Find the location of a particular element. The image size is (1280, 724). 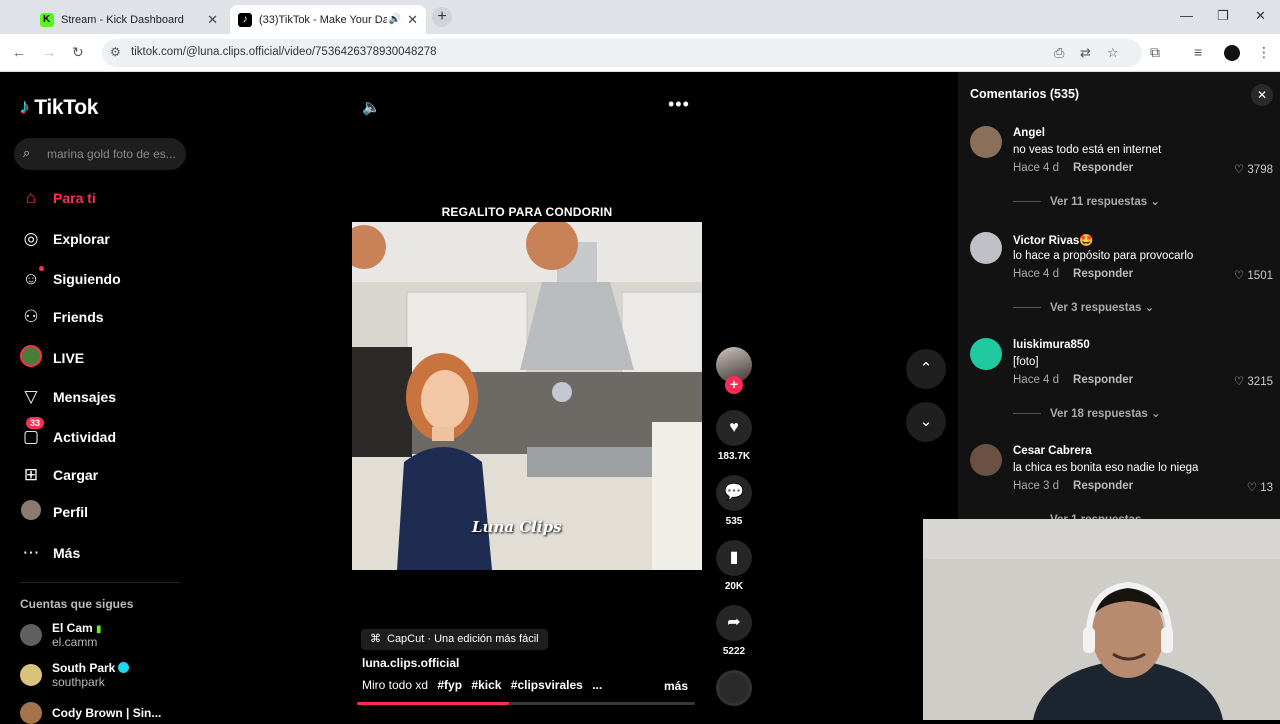

nav-item-live: LIVE is located at coordinates (105, 357).